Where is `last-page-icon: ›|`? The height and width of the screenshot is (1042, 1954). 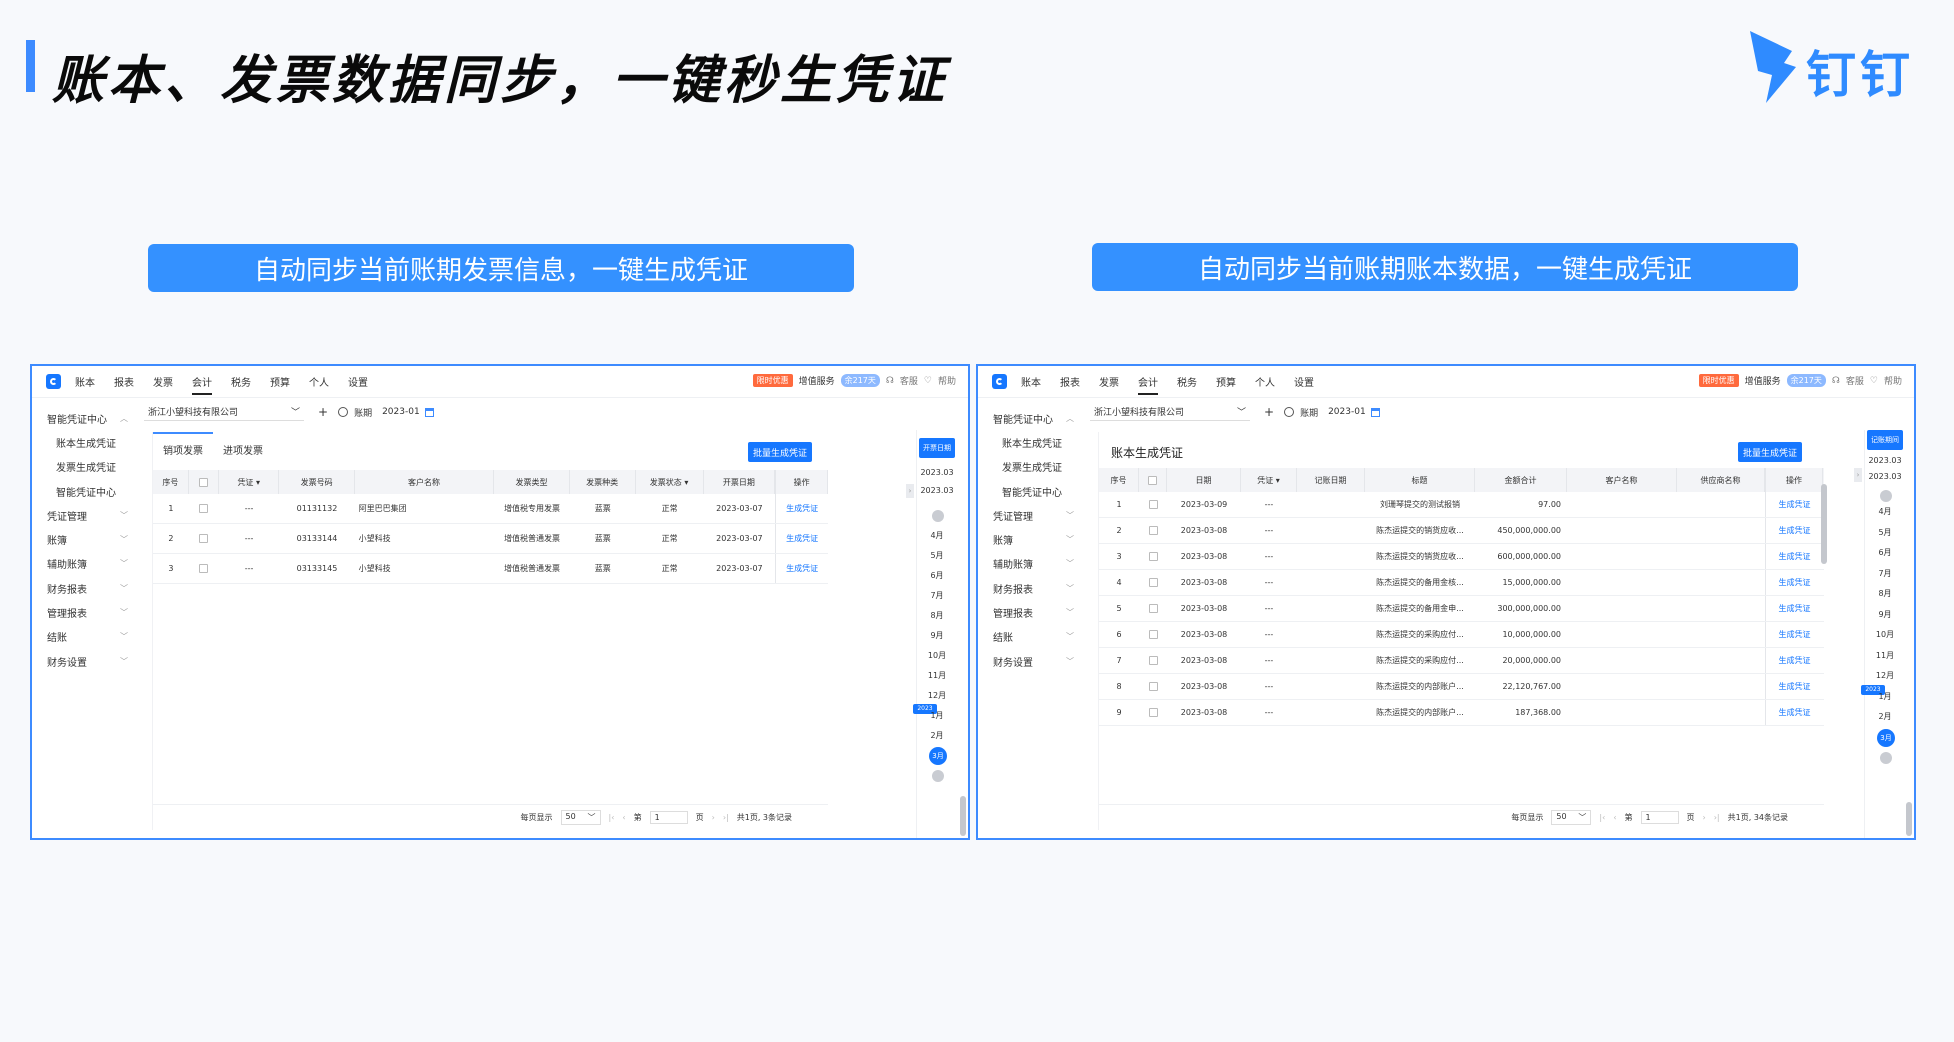 last-page-icon: ›| is located at coordinates (726, 817).